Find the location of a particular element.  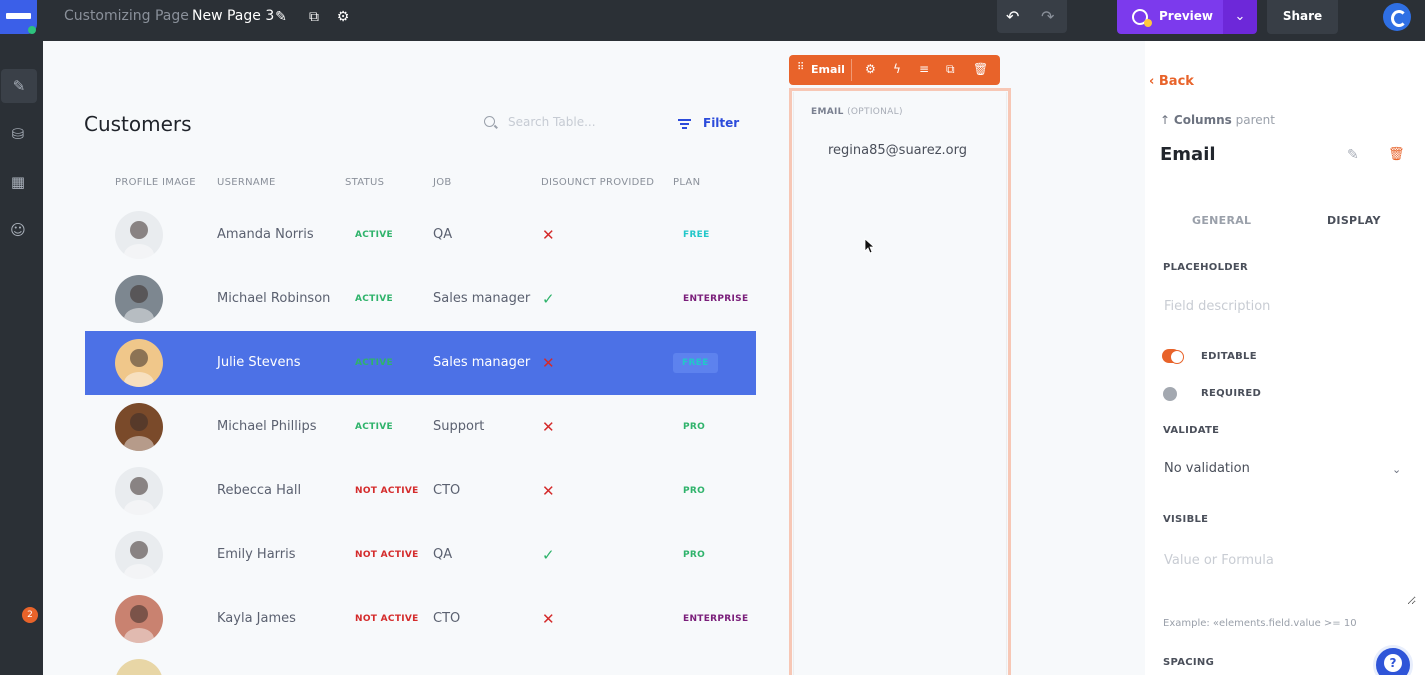

settings-icon: ⚙ is located at coordinates (870, 69).